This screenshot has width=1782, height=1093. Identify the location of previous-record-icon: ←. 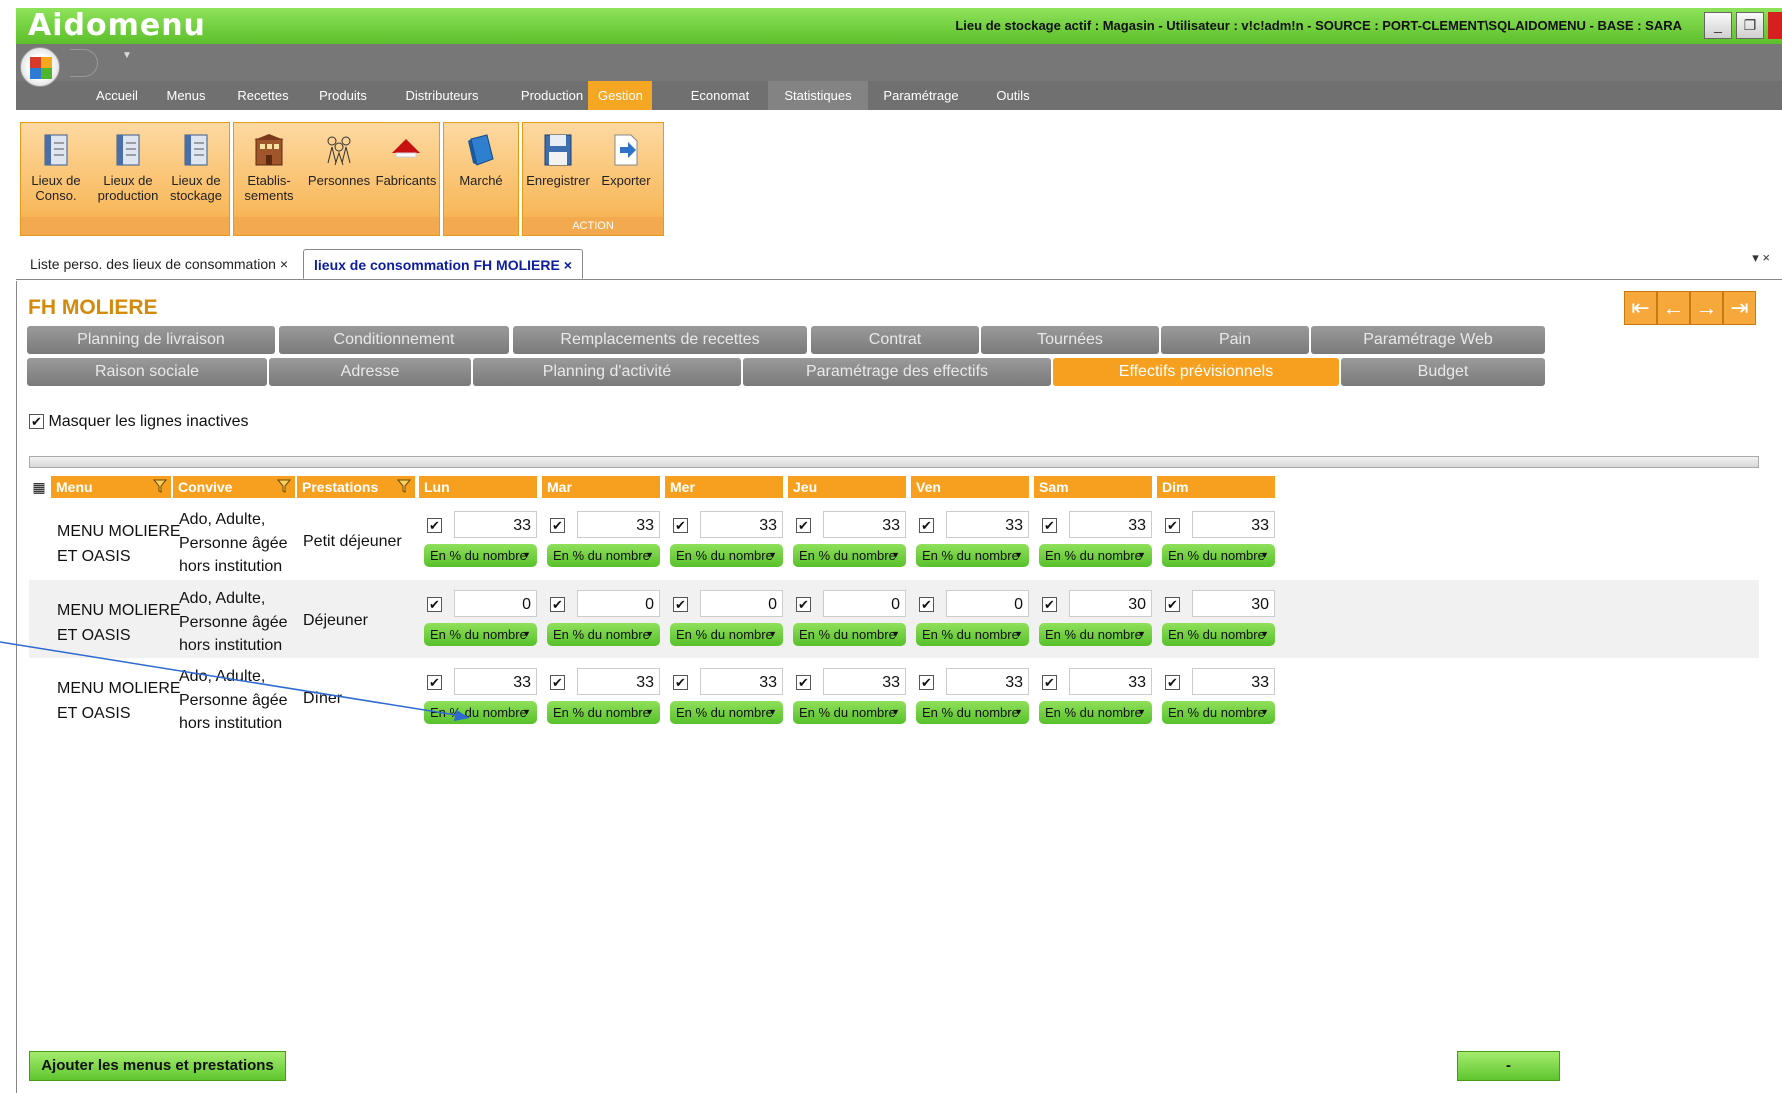
(1673, 308).